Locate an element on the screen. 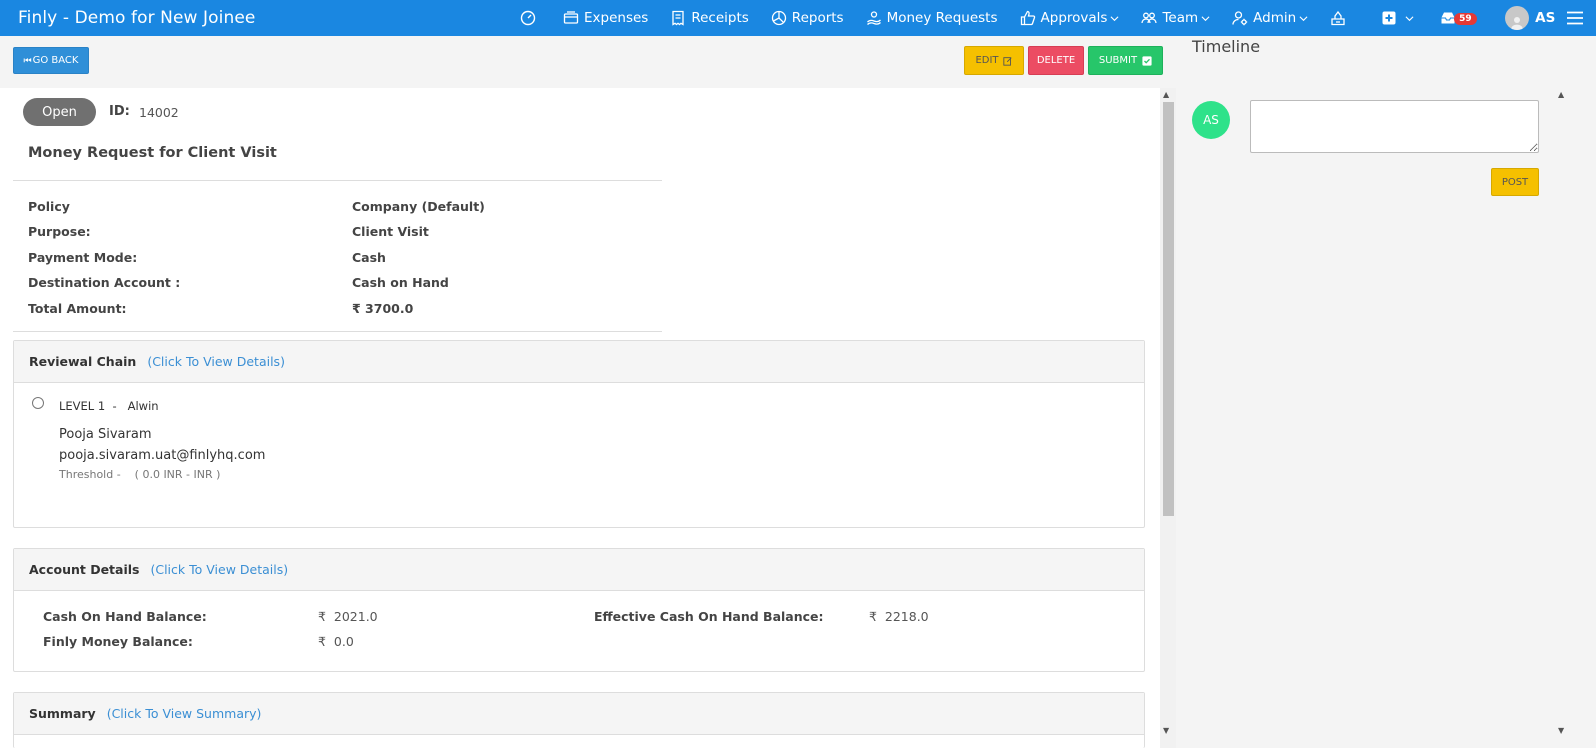  nav-user-menu: AS is located at coordinates (1530, 18).